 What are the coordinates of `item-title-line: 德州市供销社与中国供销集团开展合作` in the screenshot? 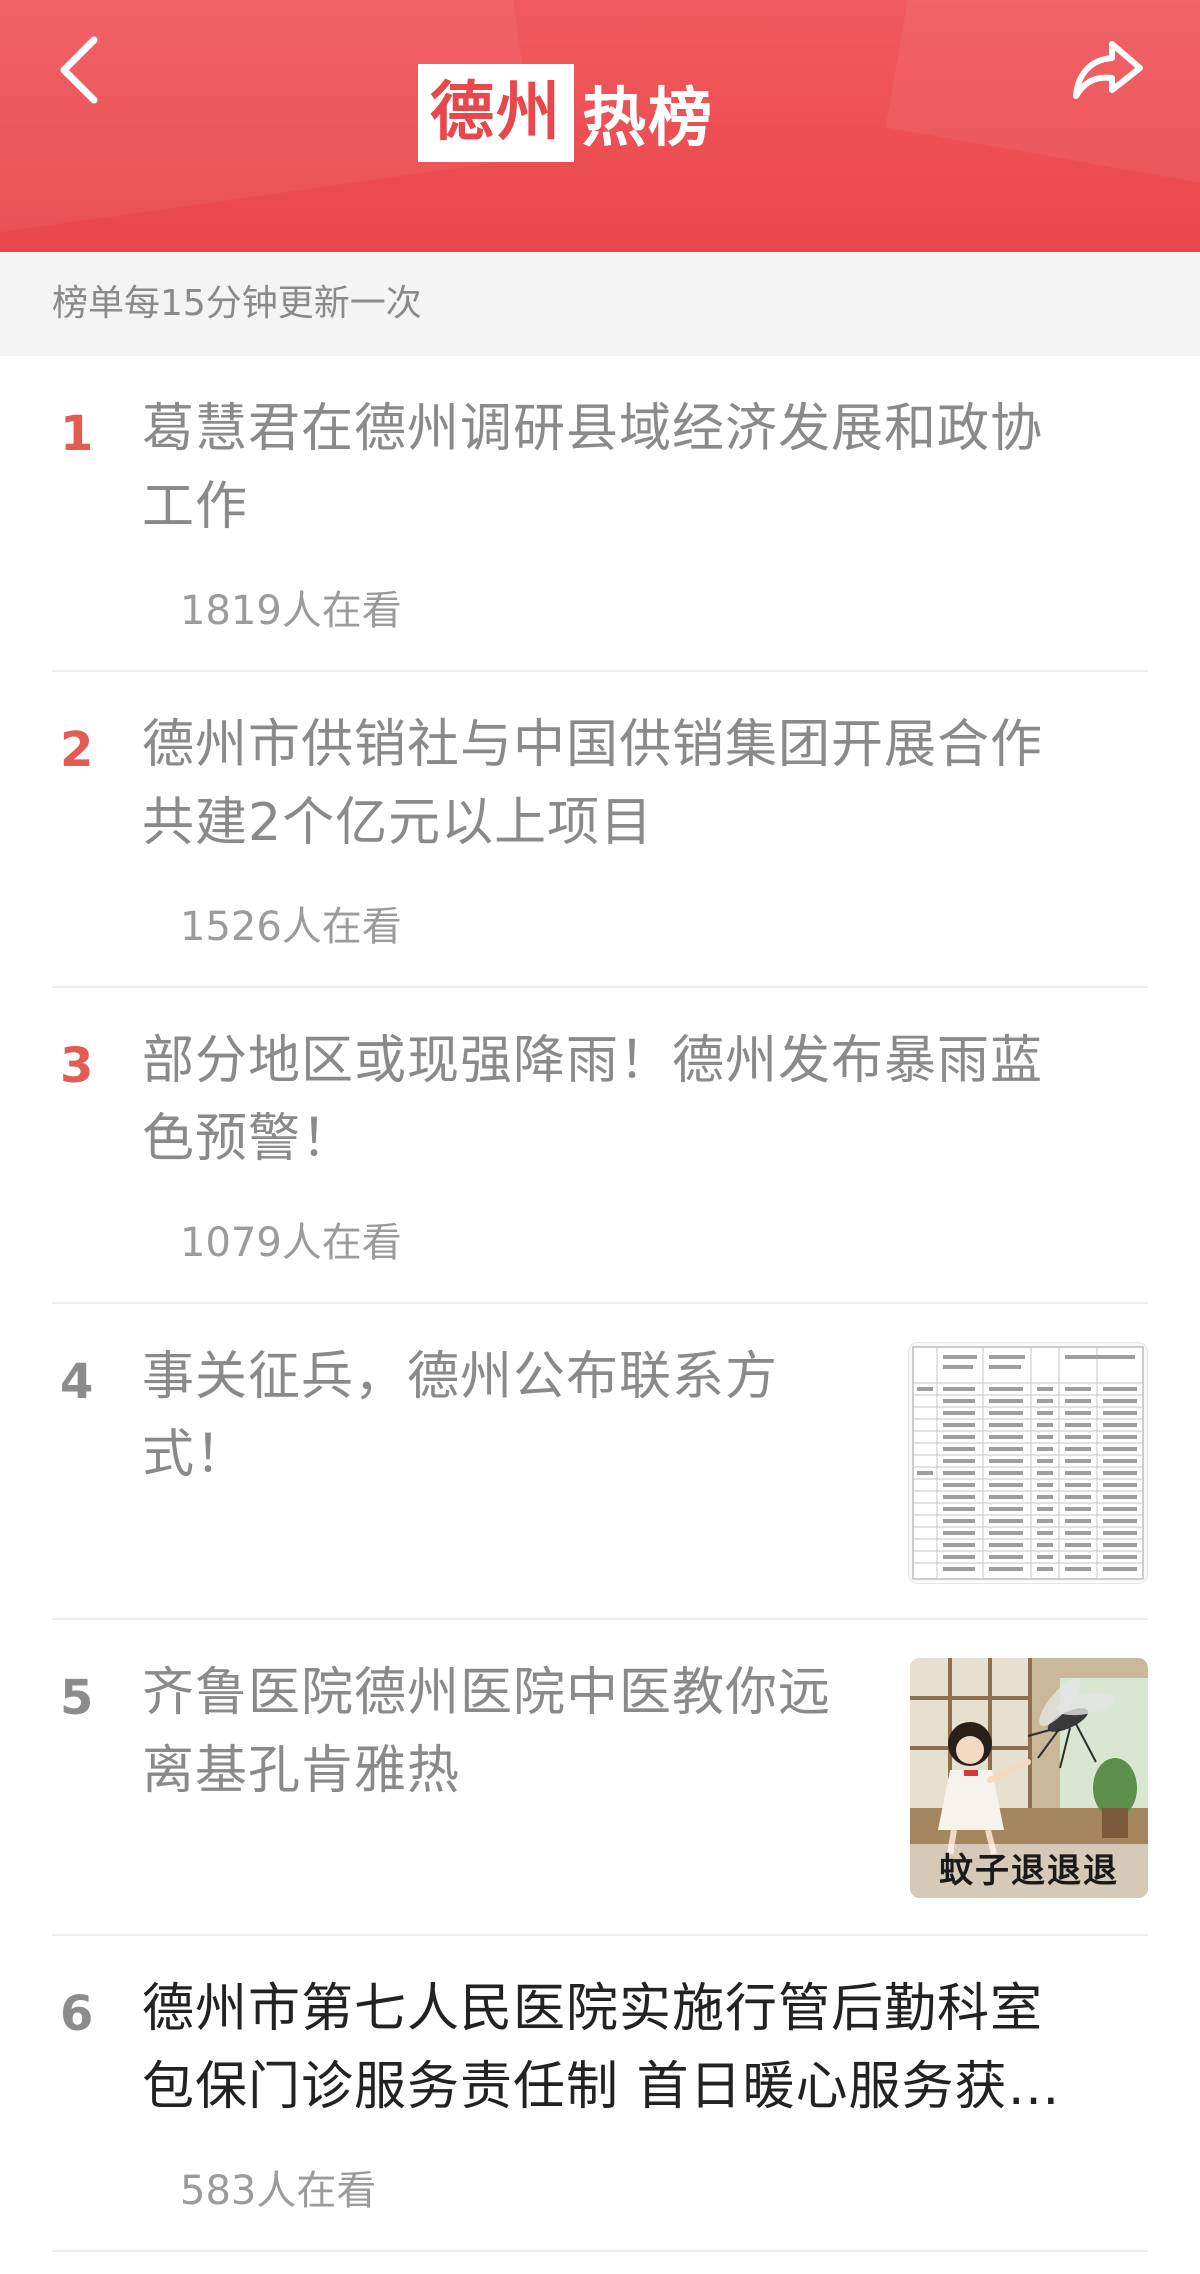 It's located at (593, 745).